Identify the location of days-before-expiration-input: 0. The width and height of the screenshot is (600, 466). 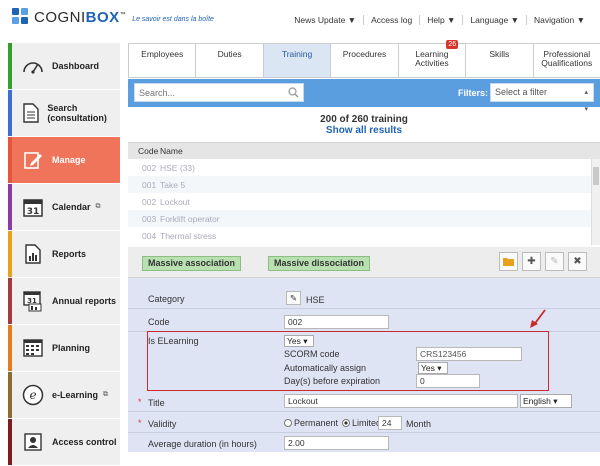
(448, 381).